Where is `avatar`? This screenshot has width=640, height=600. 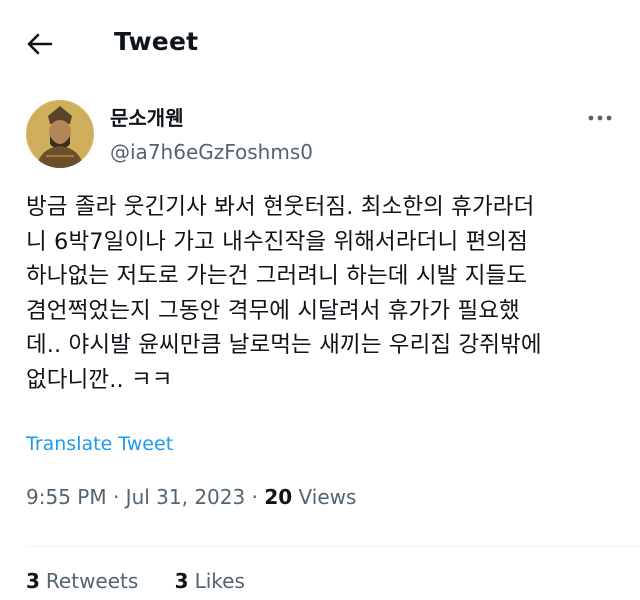 avatar is located at coordinates (60, 134).